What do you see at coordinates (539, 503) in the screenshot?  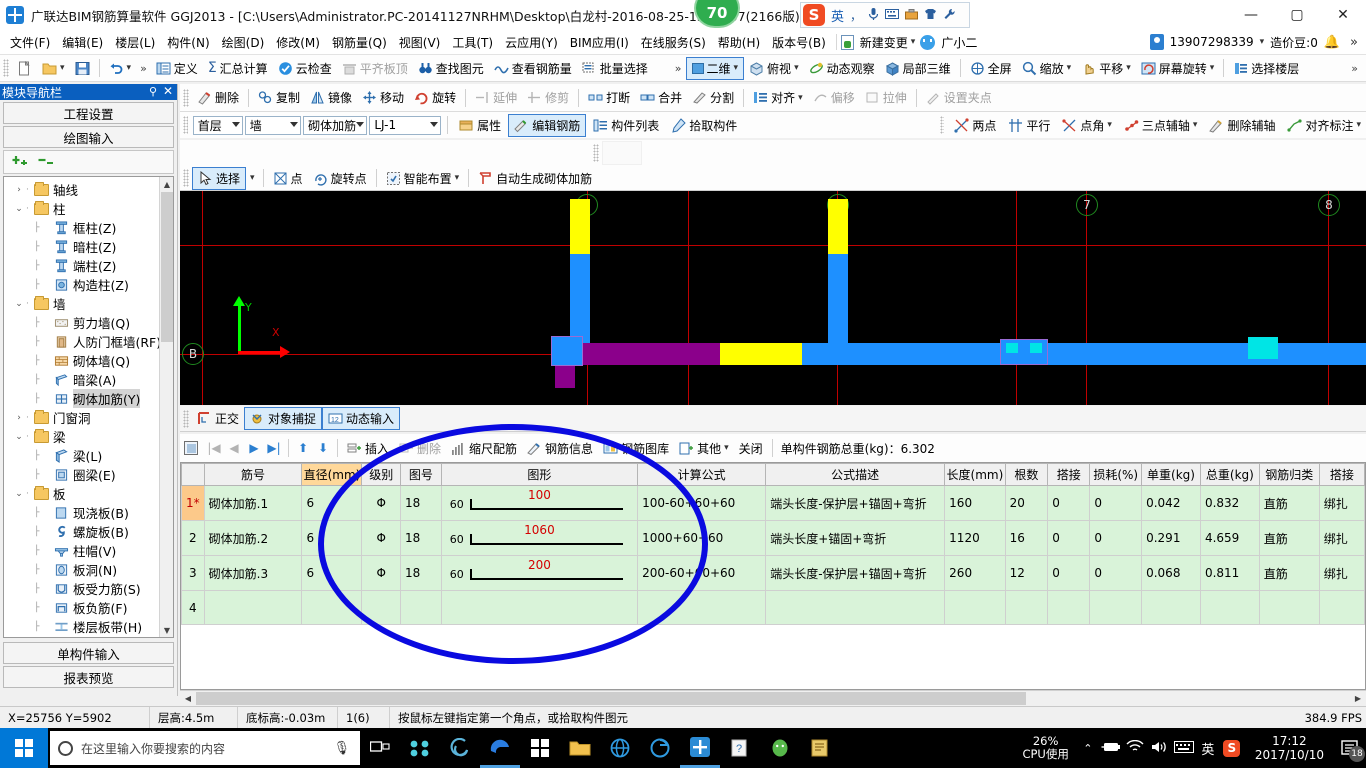 I see `cell-shape: 60 100` at bounding box center [539, 503].